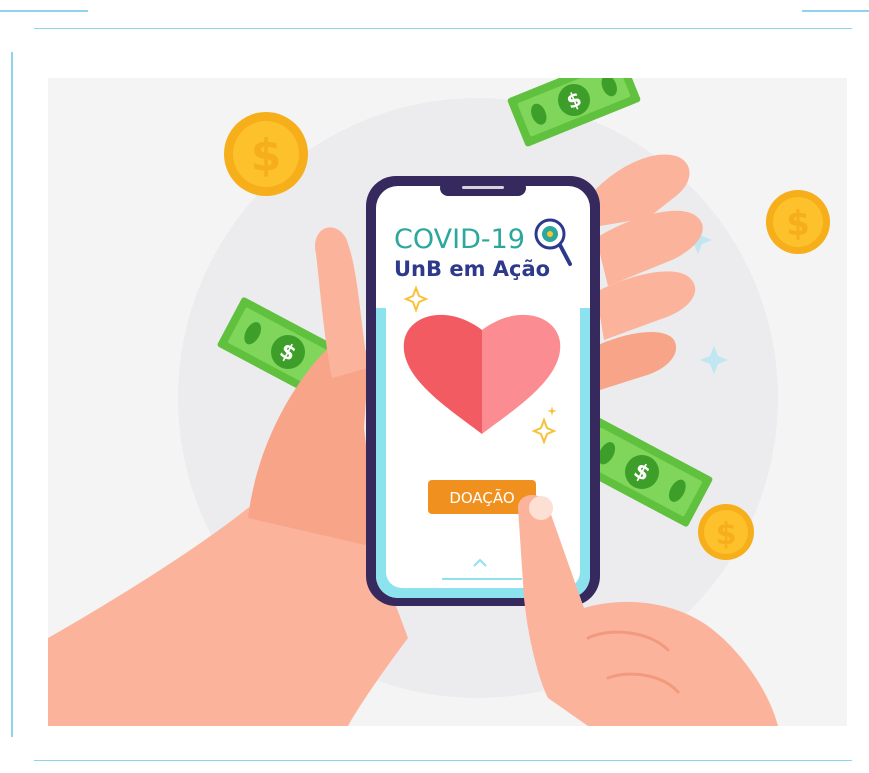  What do you see at coordinates (443, 760) in the screenshot?
I see `footer-divider` at bounding box center [443, 760].